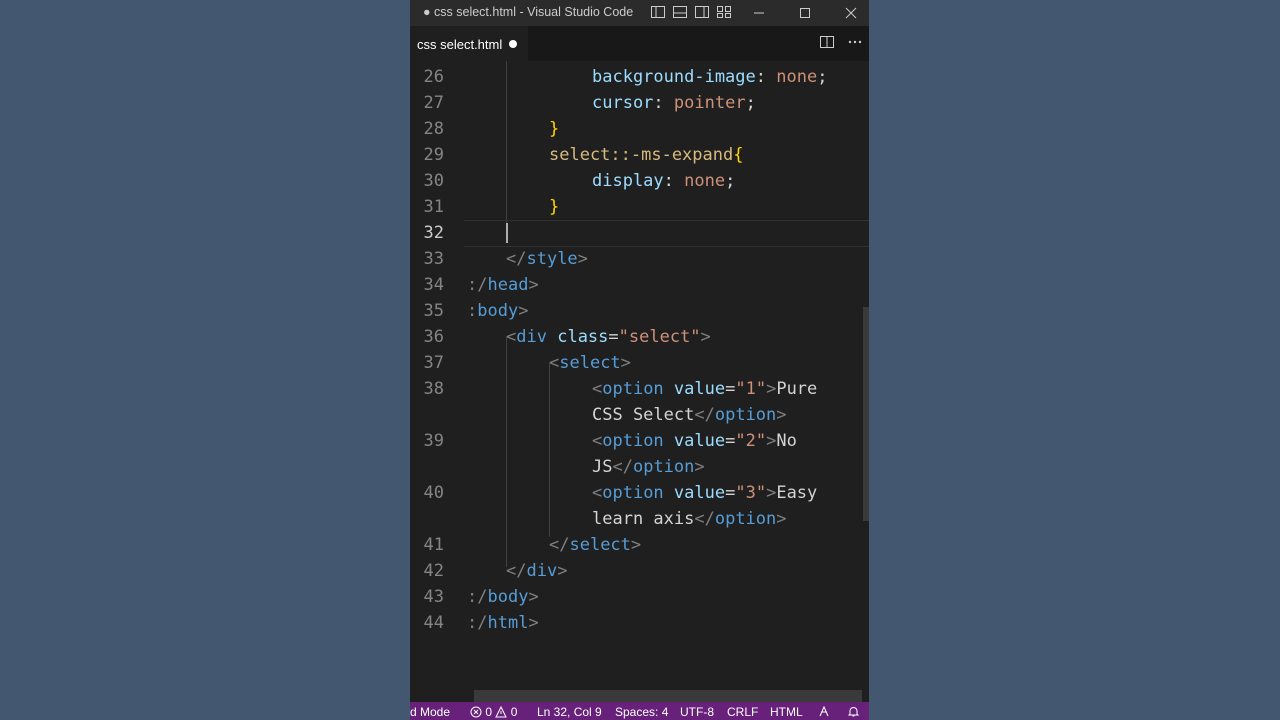  Describe the element at coordinates (628, 181) in the screenshot. I see `css-property: display` at that location.